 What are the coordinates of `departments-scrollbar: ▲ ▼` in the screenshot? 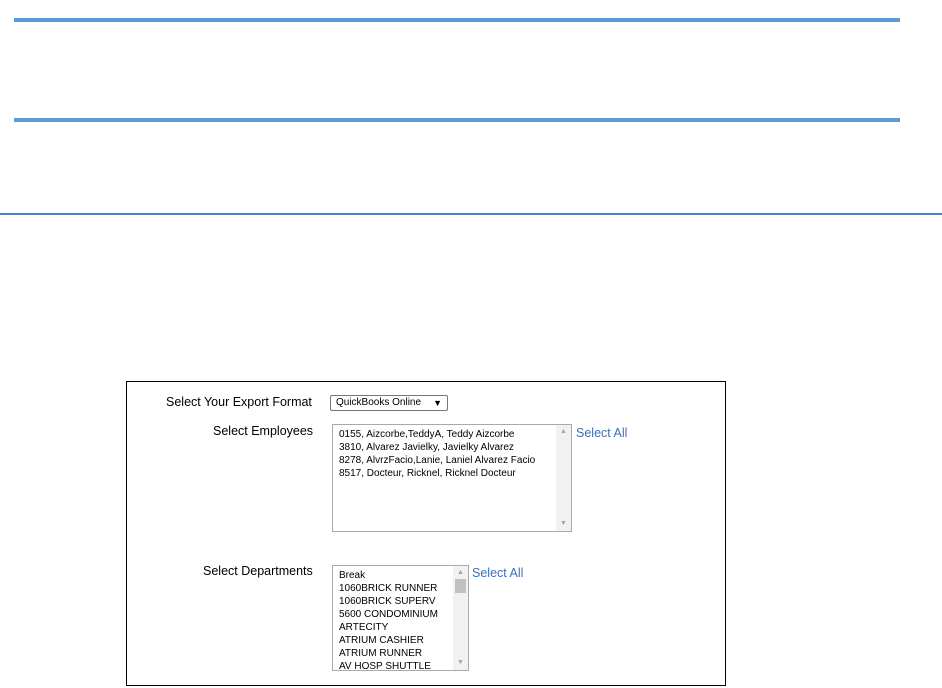 It's located at (460, 618).